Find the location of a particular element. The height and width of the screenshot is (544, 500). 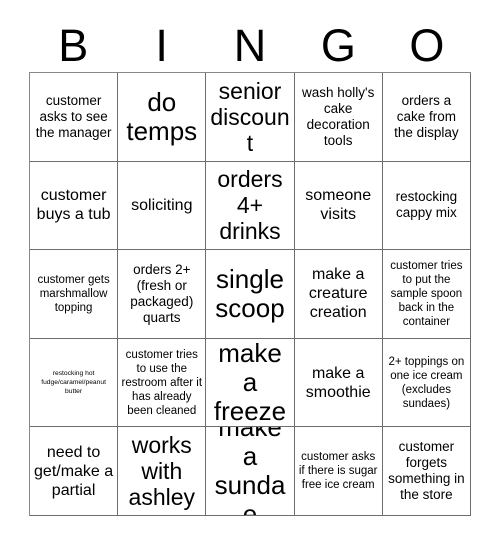

bingo-cell-r5-c1: need to get/make a partial is located at coordinates (74, 471).